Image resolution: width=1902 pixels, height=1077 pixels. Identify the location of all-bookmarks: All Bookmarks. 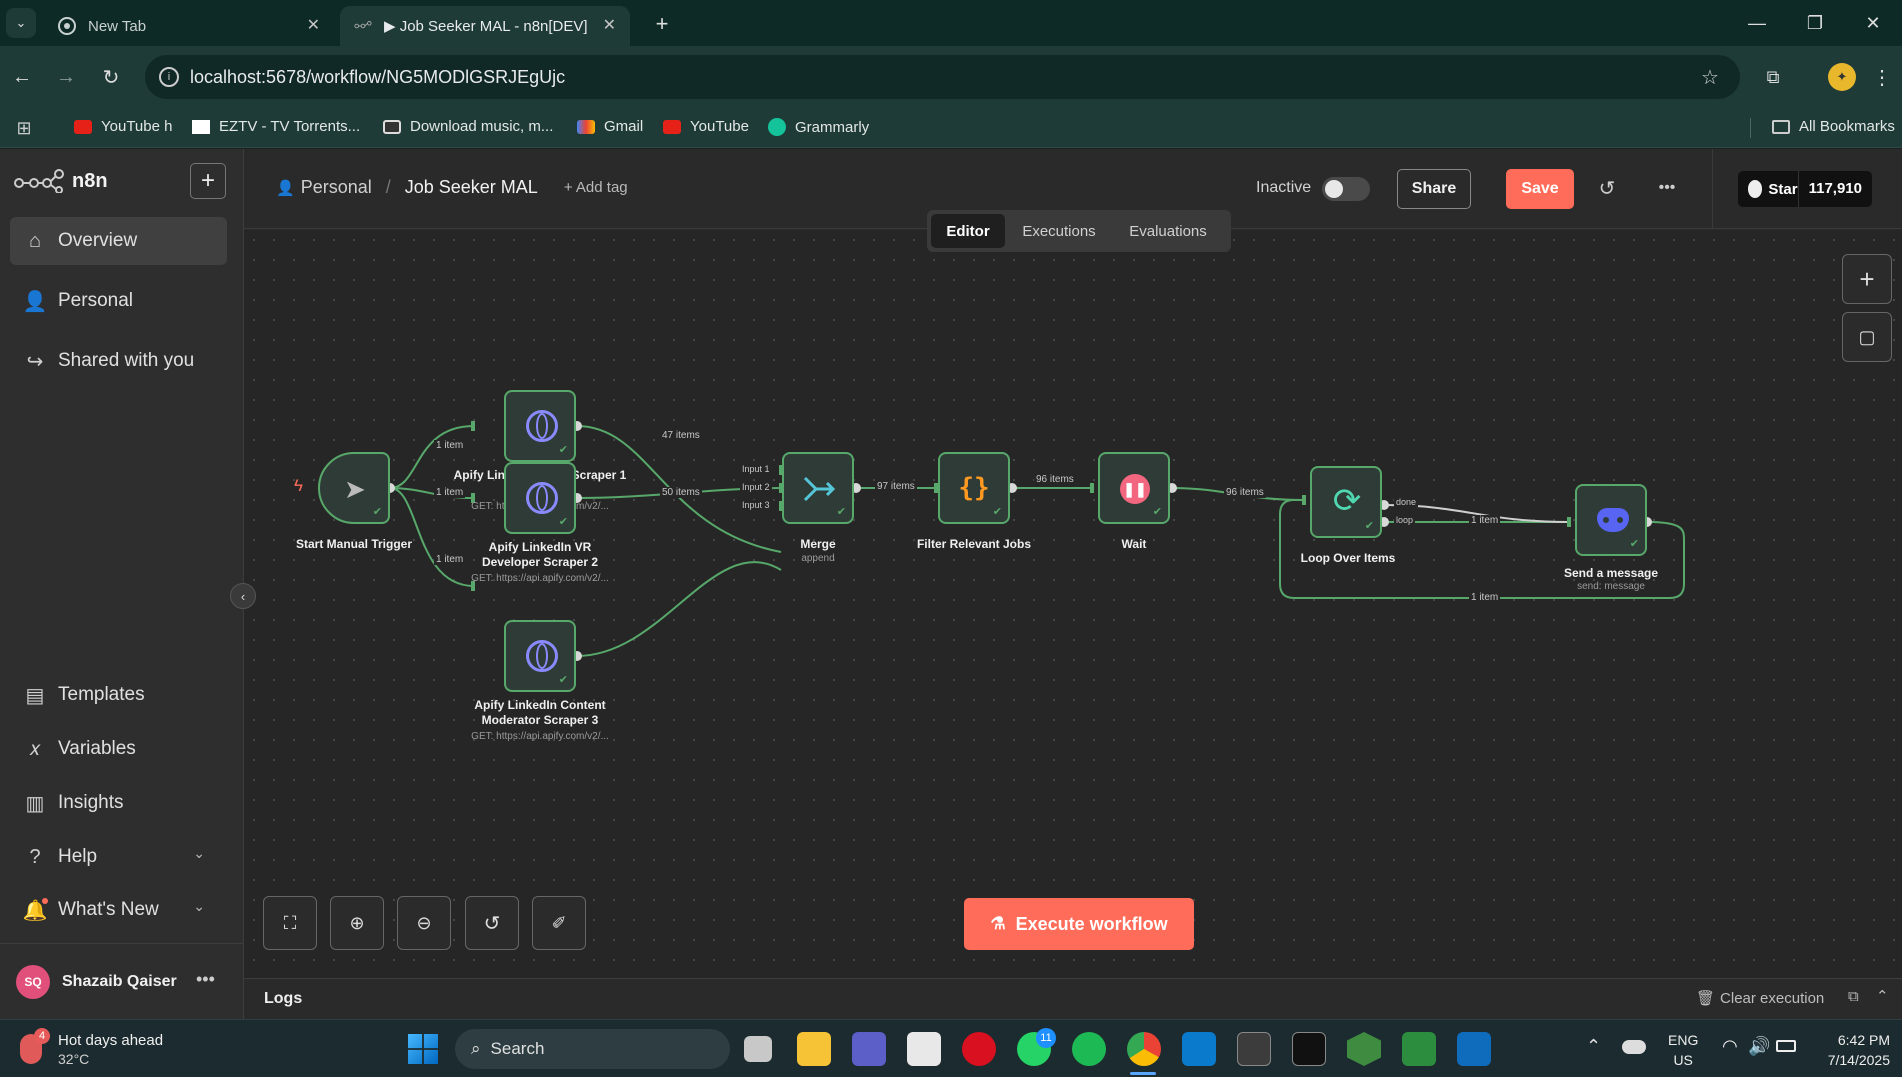
(1833, 126).